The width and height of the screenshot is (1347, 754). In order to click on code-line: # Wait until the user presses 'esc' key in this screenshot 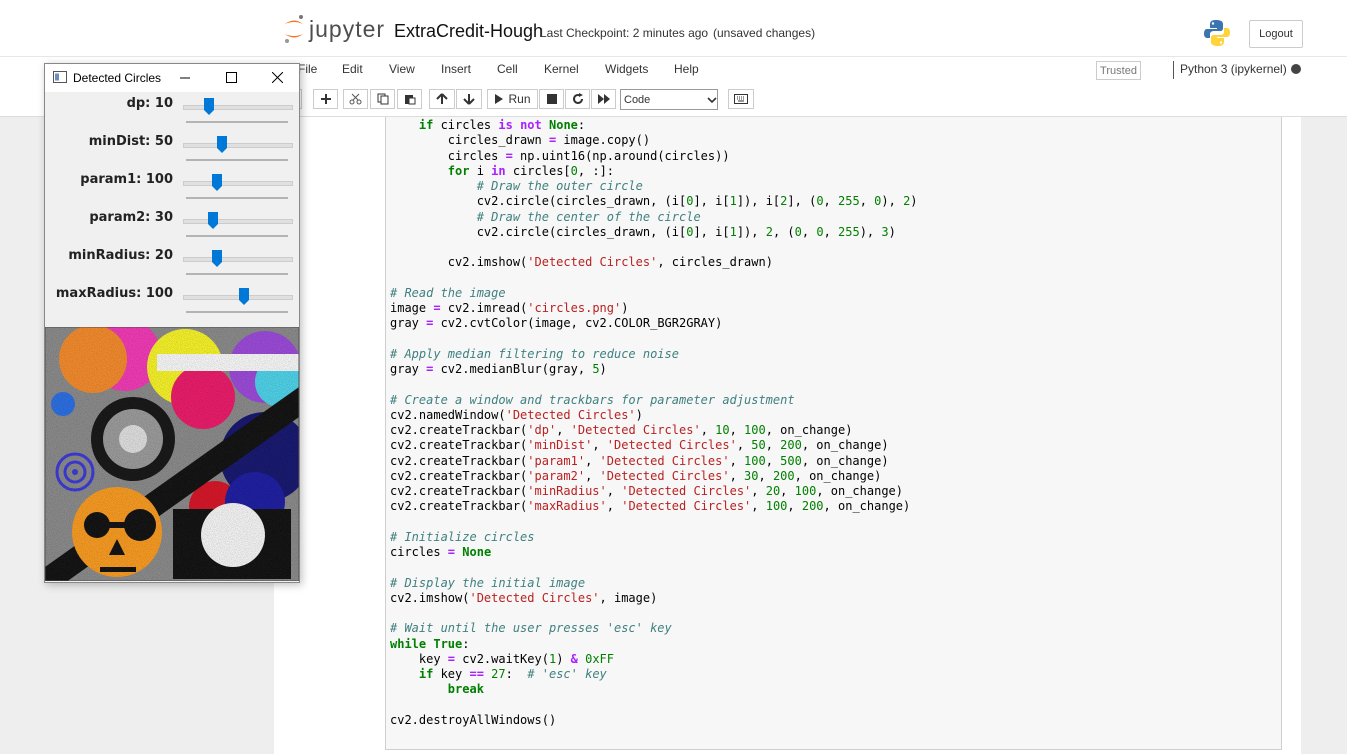, I will do `click(654, 628)`.